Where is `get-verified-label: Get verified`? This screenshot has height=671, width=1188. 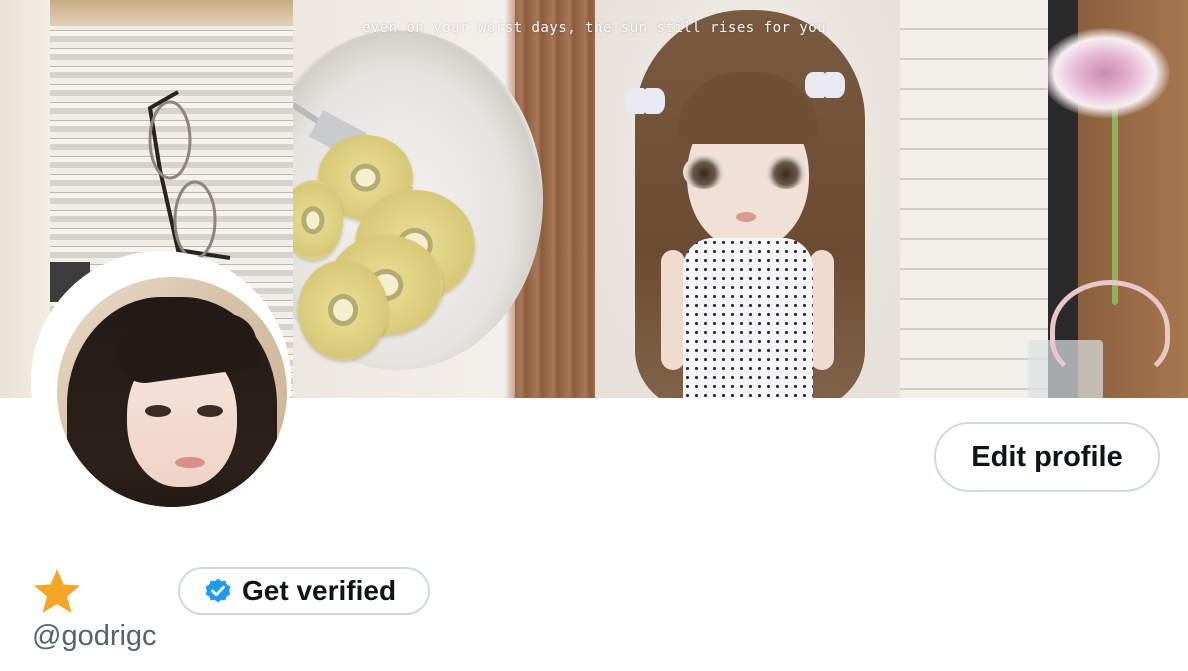
get-verified-label: Get verified is located at coordinates (319, 590).